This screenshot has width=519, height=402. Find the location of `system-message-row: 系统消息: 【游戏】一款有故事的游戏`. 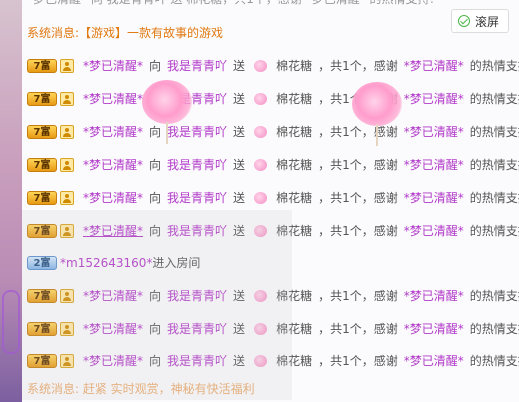

system-message-row: 系统消息: 【游戏】一款有故事的游戏 is located at coordinates (125, 33).